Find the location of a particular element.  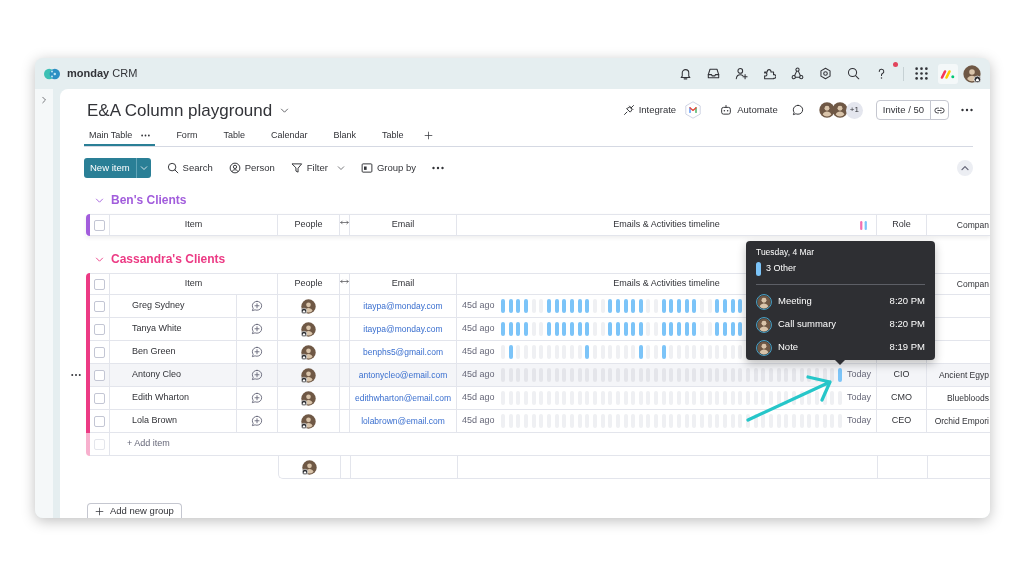

settings-icon is located at coordinates (825, 73).